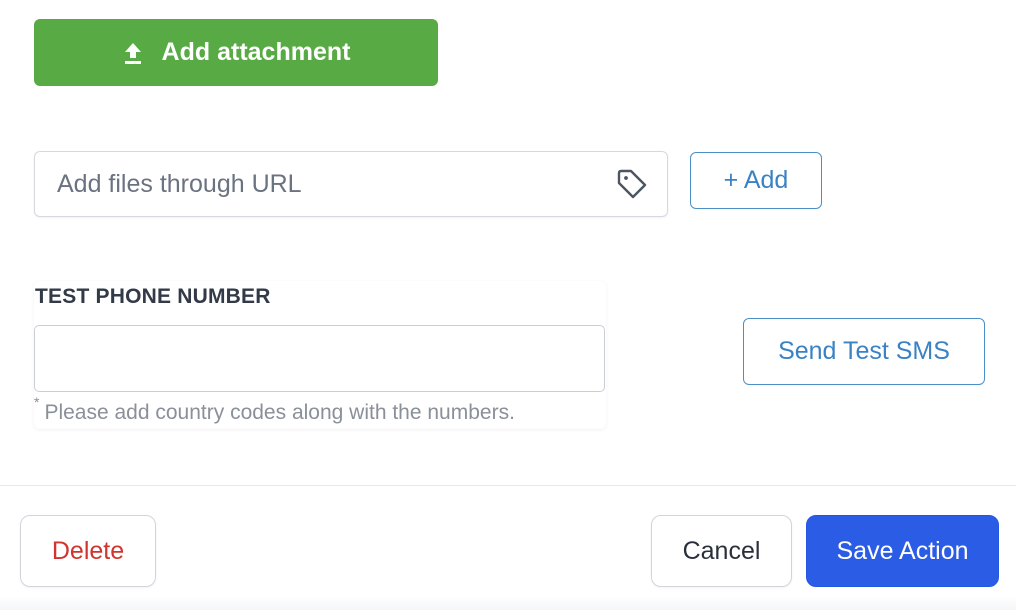  What do you see at coordinates (508, 485) in the screenshot?
I see `footer-divider` at bounding box center [508, 485].